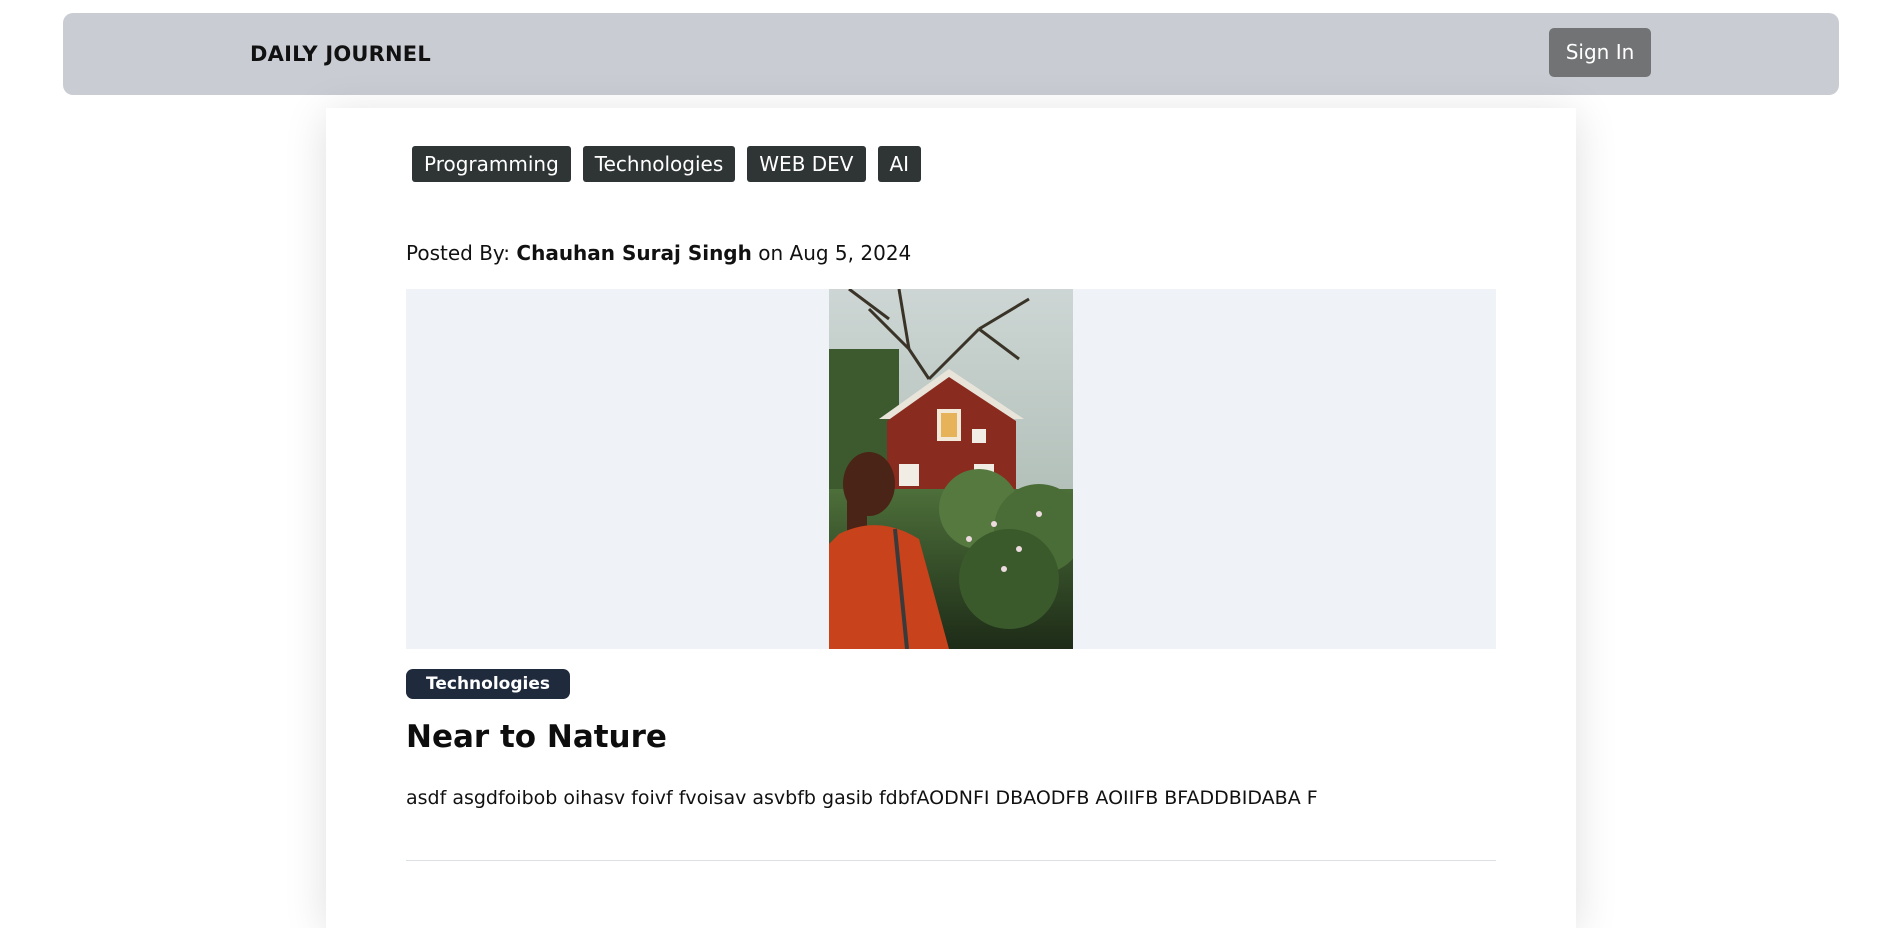  I want to click on post-category-badge: Technologies, so click(488, 684).